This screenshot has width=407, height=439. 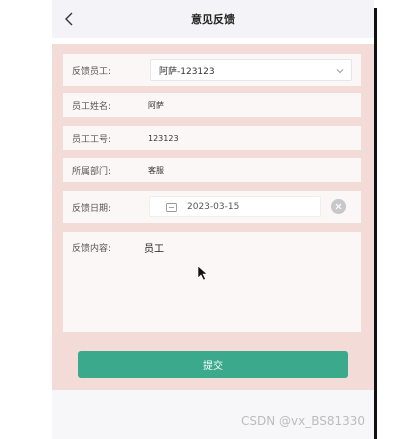 What do you see at coordinates (375, 223) in the screenshot?
I see `window-border` at bounding box center [375, 223].